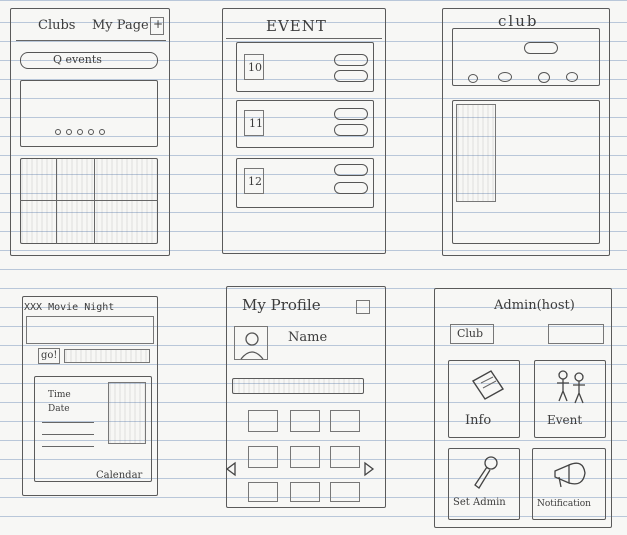 Image resolution: width=627 pixels, height=535 pixels. I want to click on event-detail-title: XXX Movie Night, so click(69, 307).